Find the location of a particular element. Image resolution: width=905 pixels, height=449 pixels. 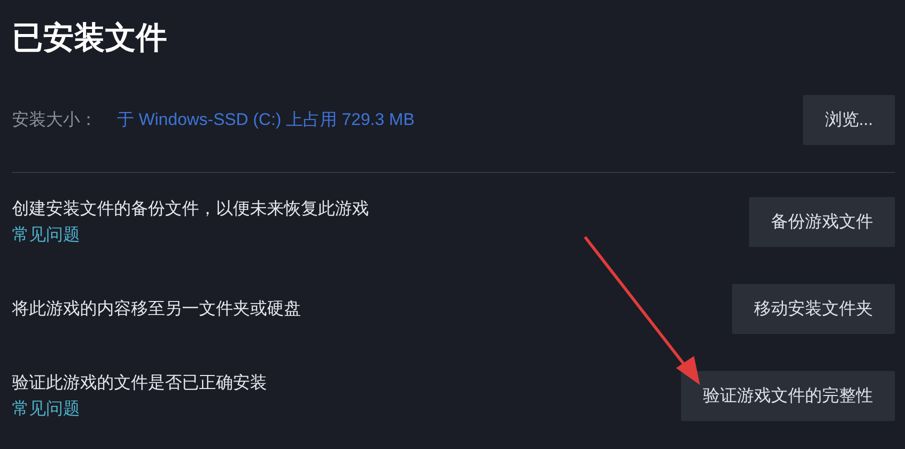

action-button: 备份游戏文件 is located at coordinates (822, 222).